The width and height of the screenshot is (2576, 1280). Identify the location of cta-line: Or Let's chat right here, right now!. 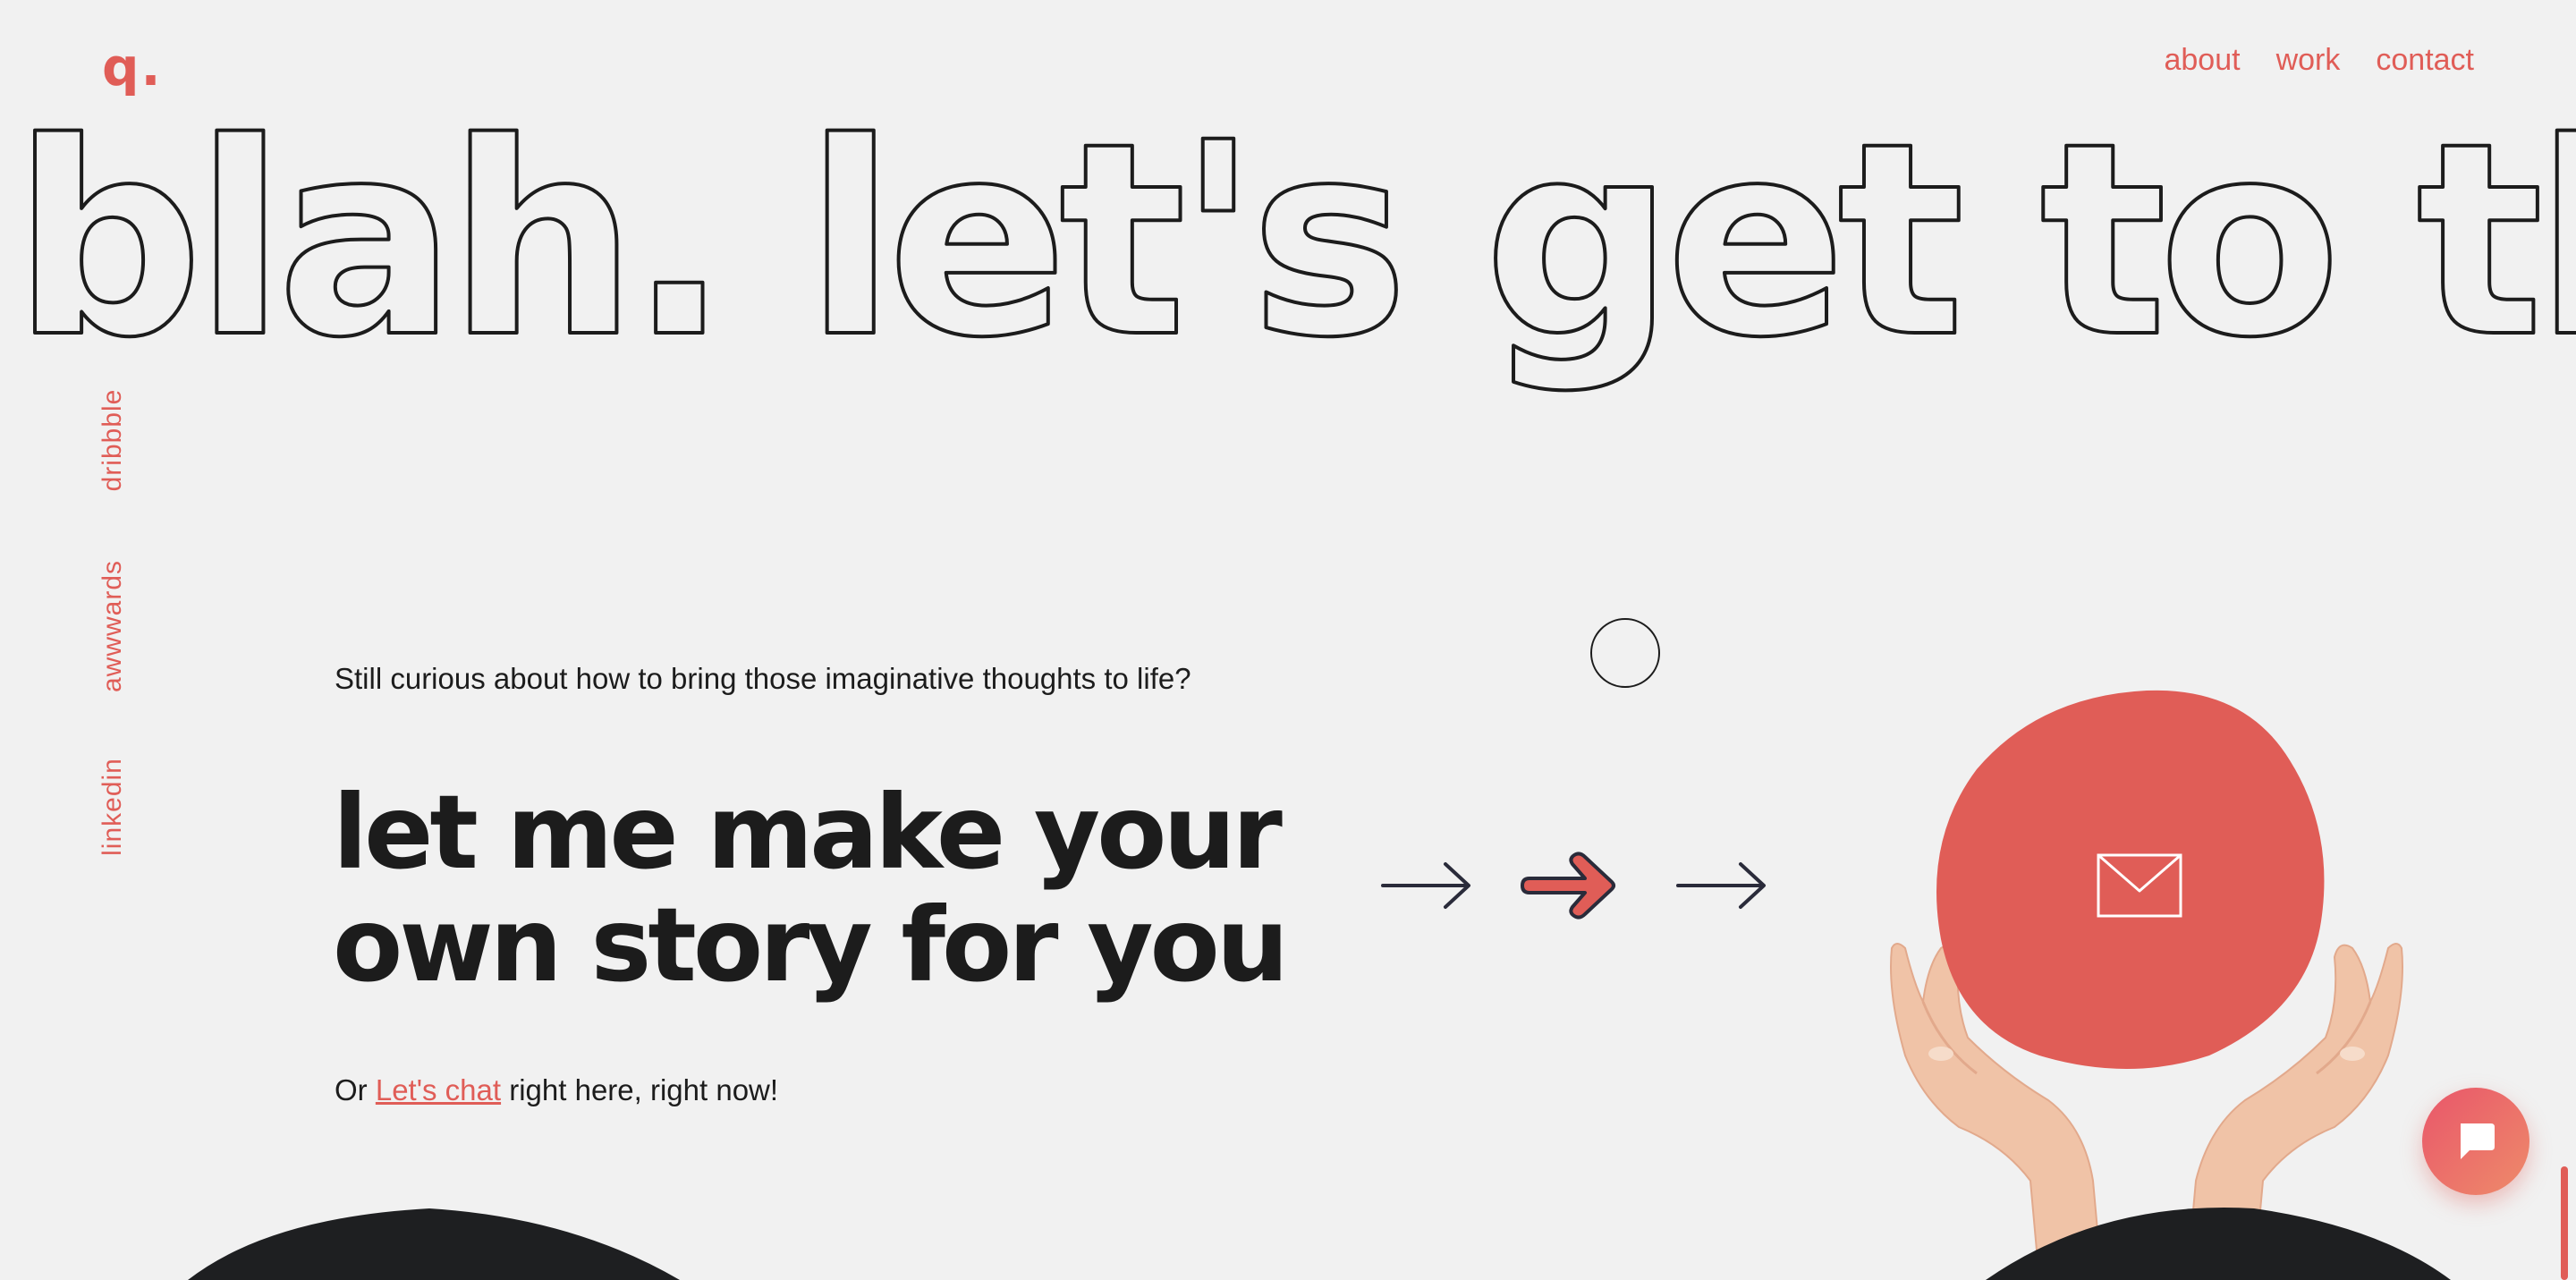
(556, 1090).